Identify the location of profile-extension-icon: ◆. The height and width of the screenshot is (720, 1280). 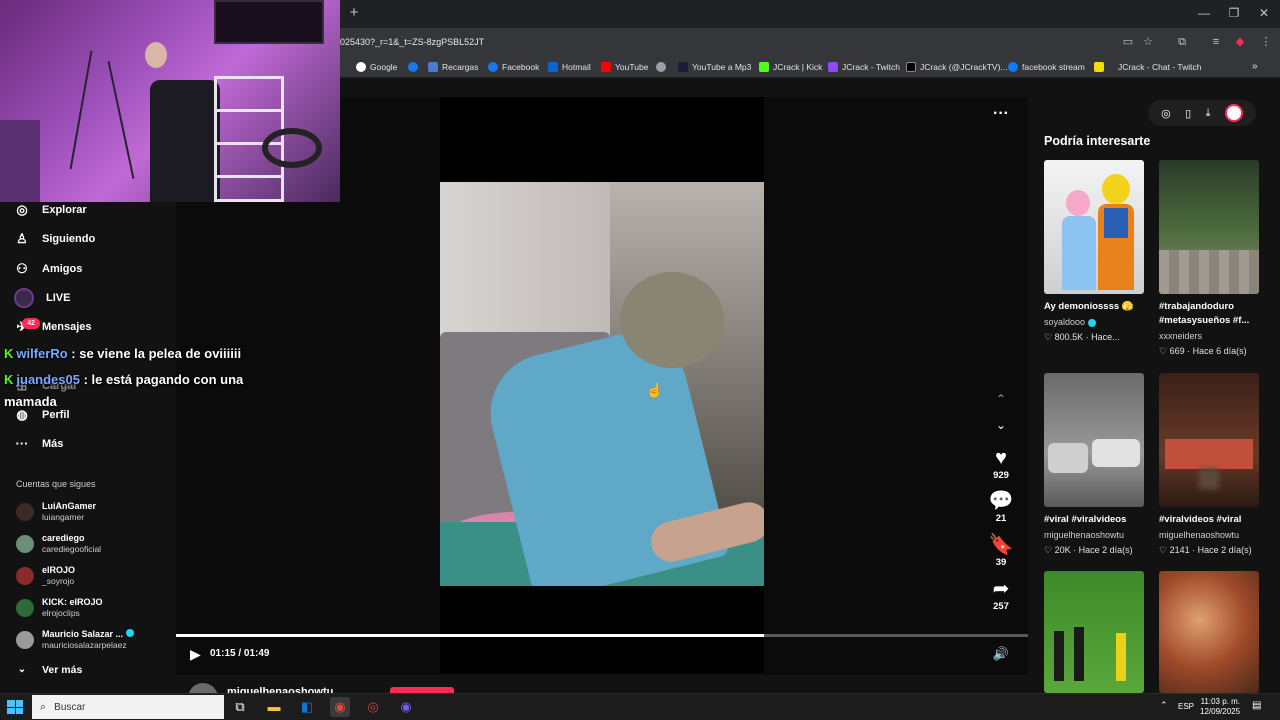
(1240, 42).